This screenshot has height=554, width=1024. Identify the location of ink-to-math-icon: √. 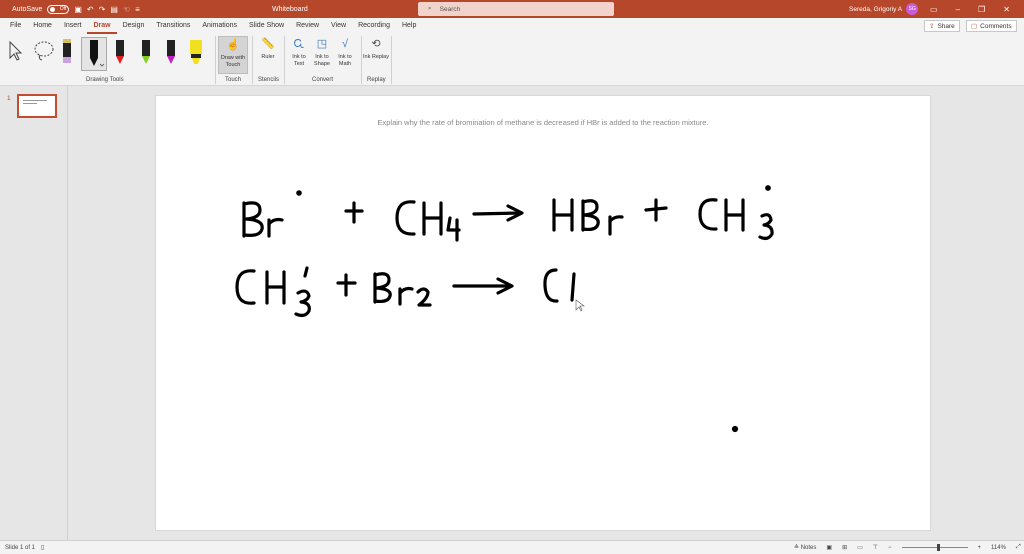
(345, 44).